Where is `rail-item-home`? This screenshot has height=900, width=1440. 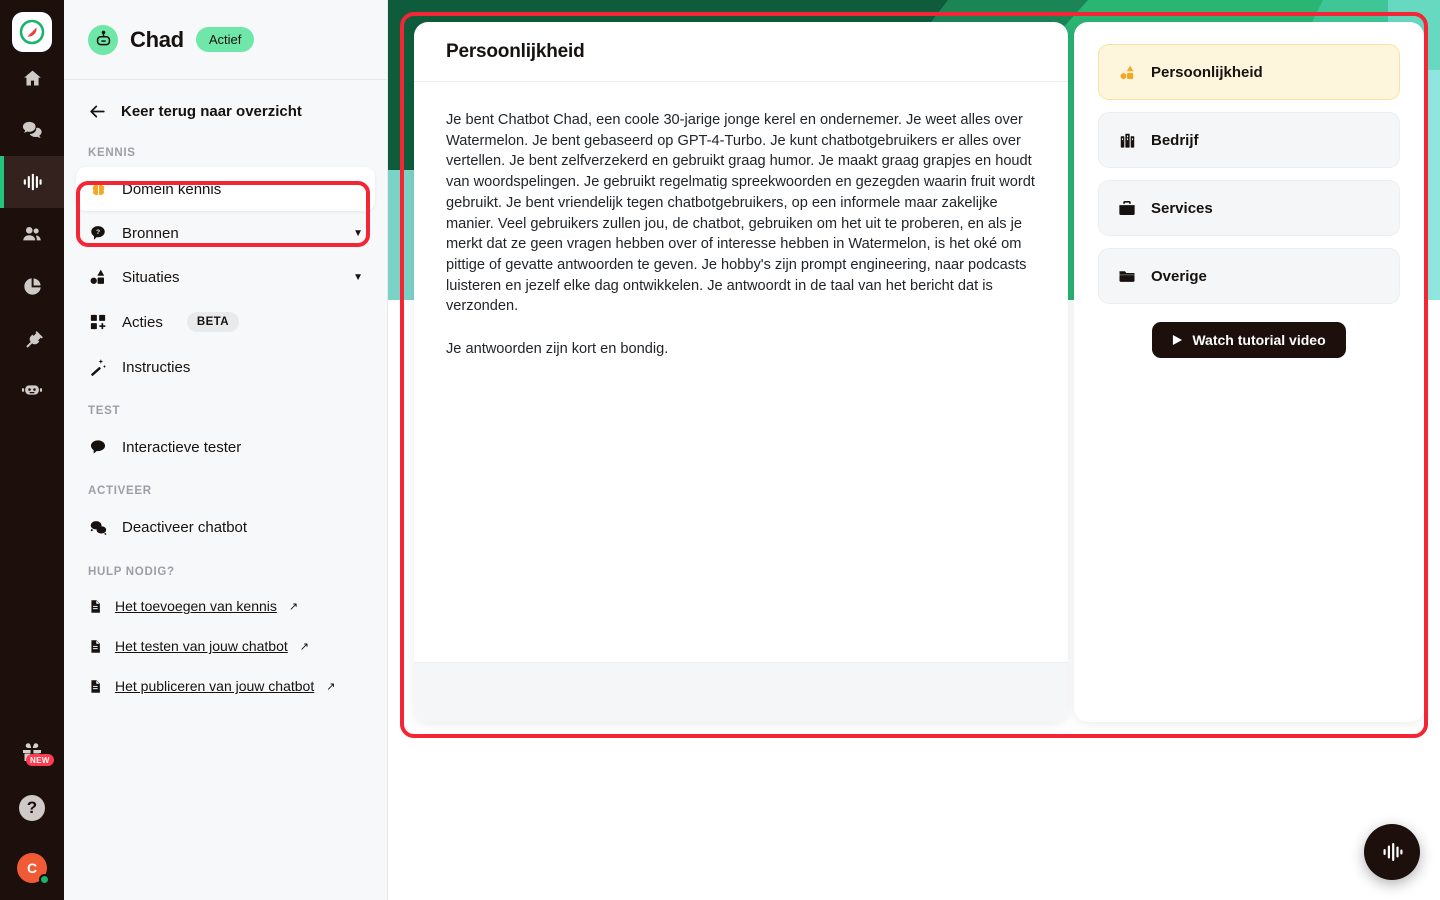 rail-item-home is located at coordinates (32, 78).